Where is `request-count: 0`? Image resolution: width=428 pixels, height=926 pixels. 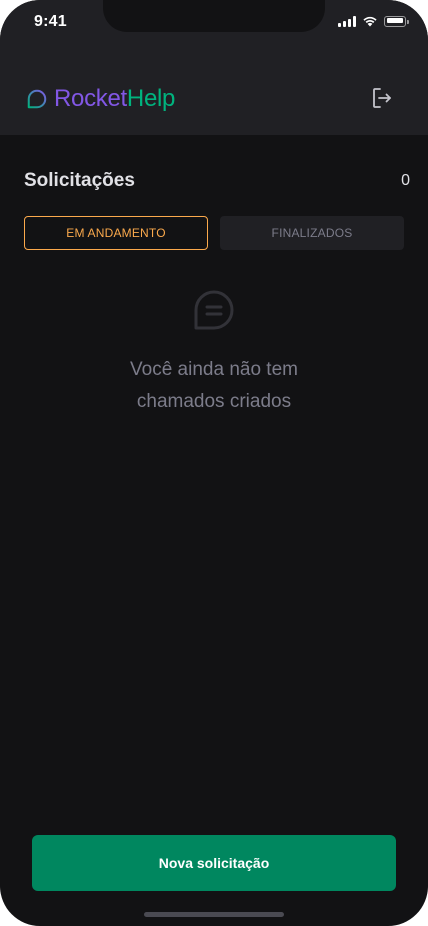
request-count: 0 is located at coordinates (405, 180).